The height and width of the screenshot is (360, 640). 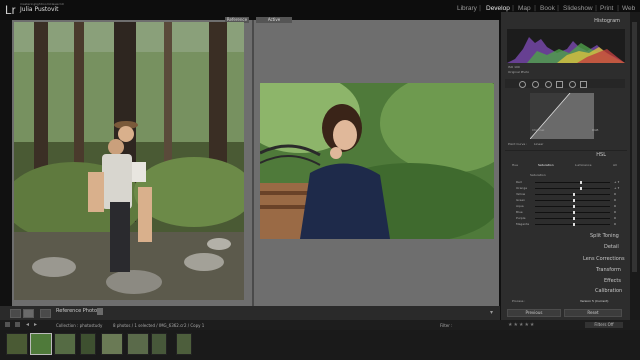 I want to click on module-develop: Develop, so click(x=498, y=8).